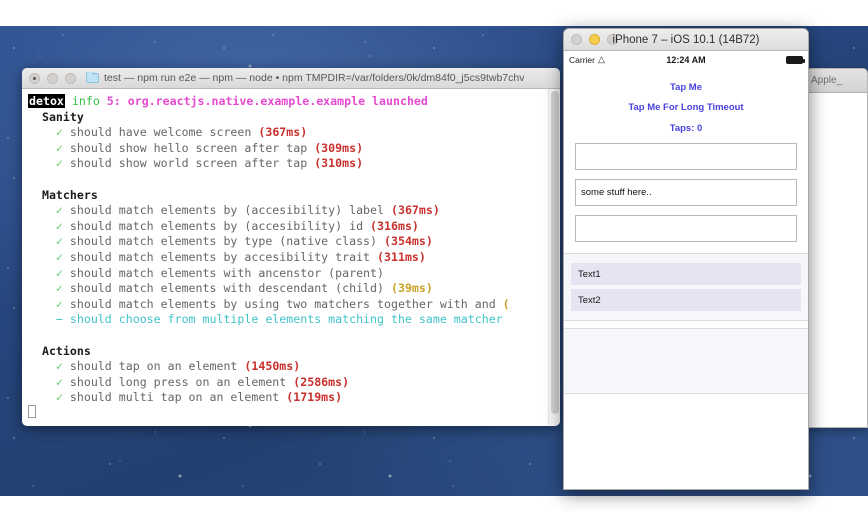  Describe the element at coordinates (686, 192) in the screenshot. I see `text-input-2: some stuff here..` at that location.